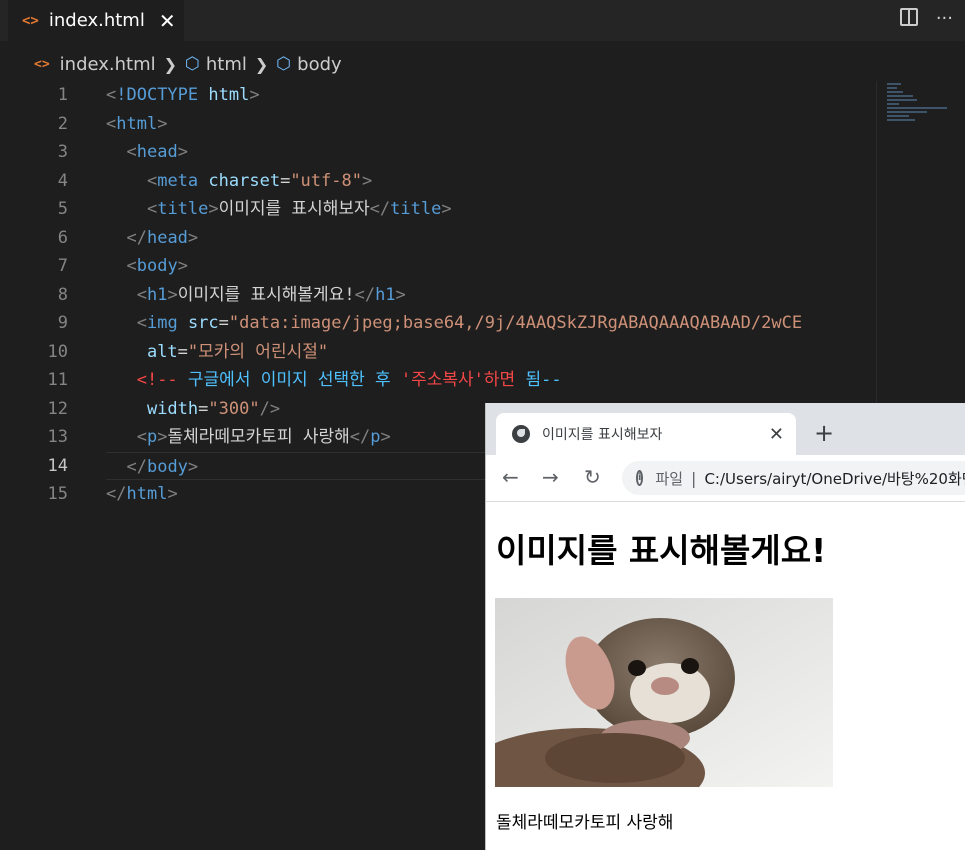  I want to click on line-number: 9, so click(62, 323).